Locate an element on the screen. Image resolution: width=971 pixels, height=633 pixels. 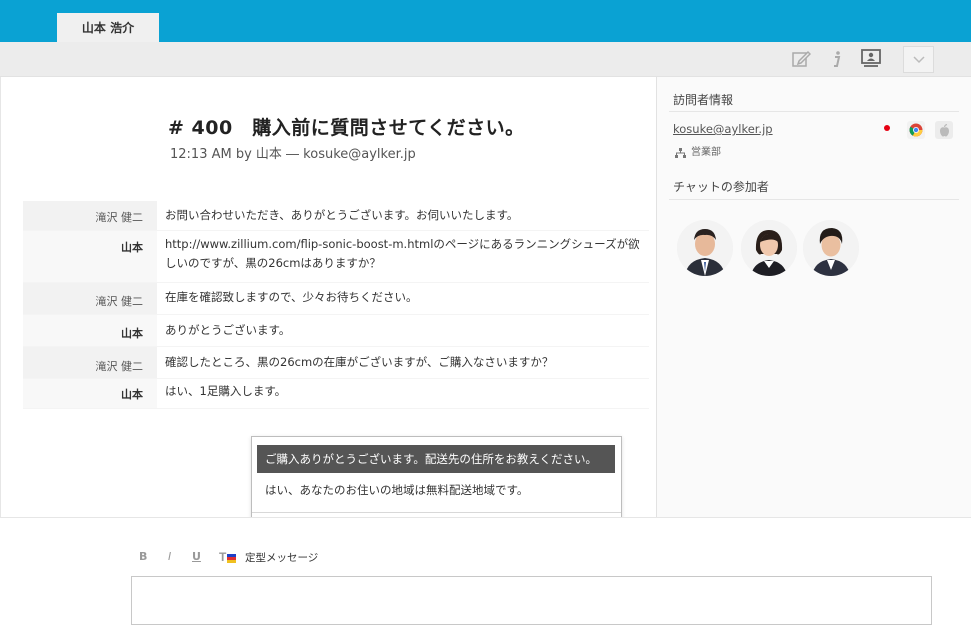
participants-heading: チャットの参加者 is located at coordinates (721, 187).